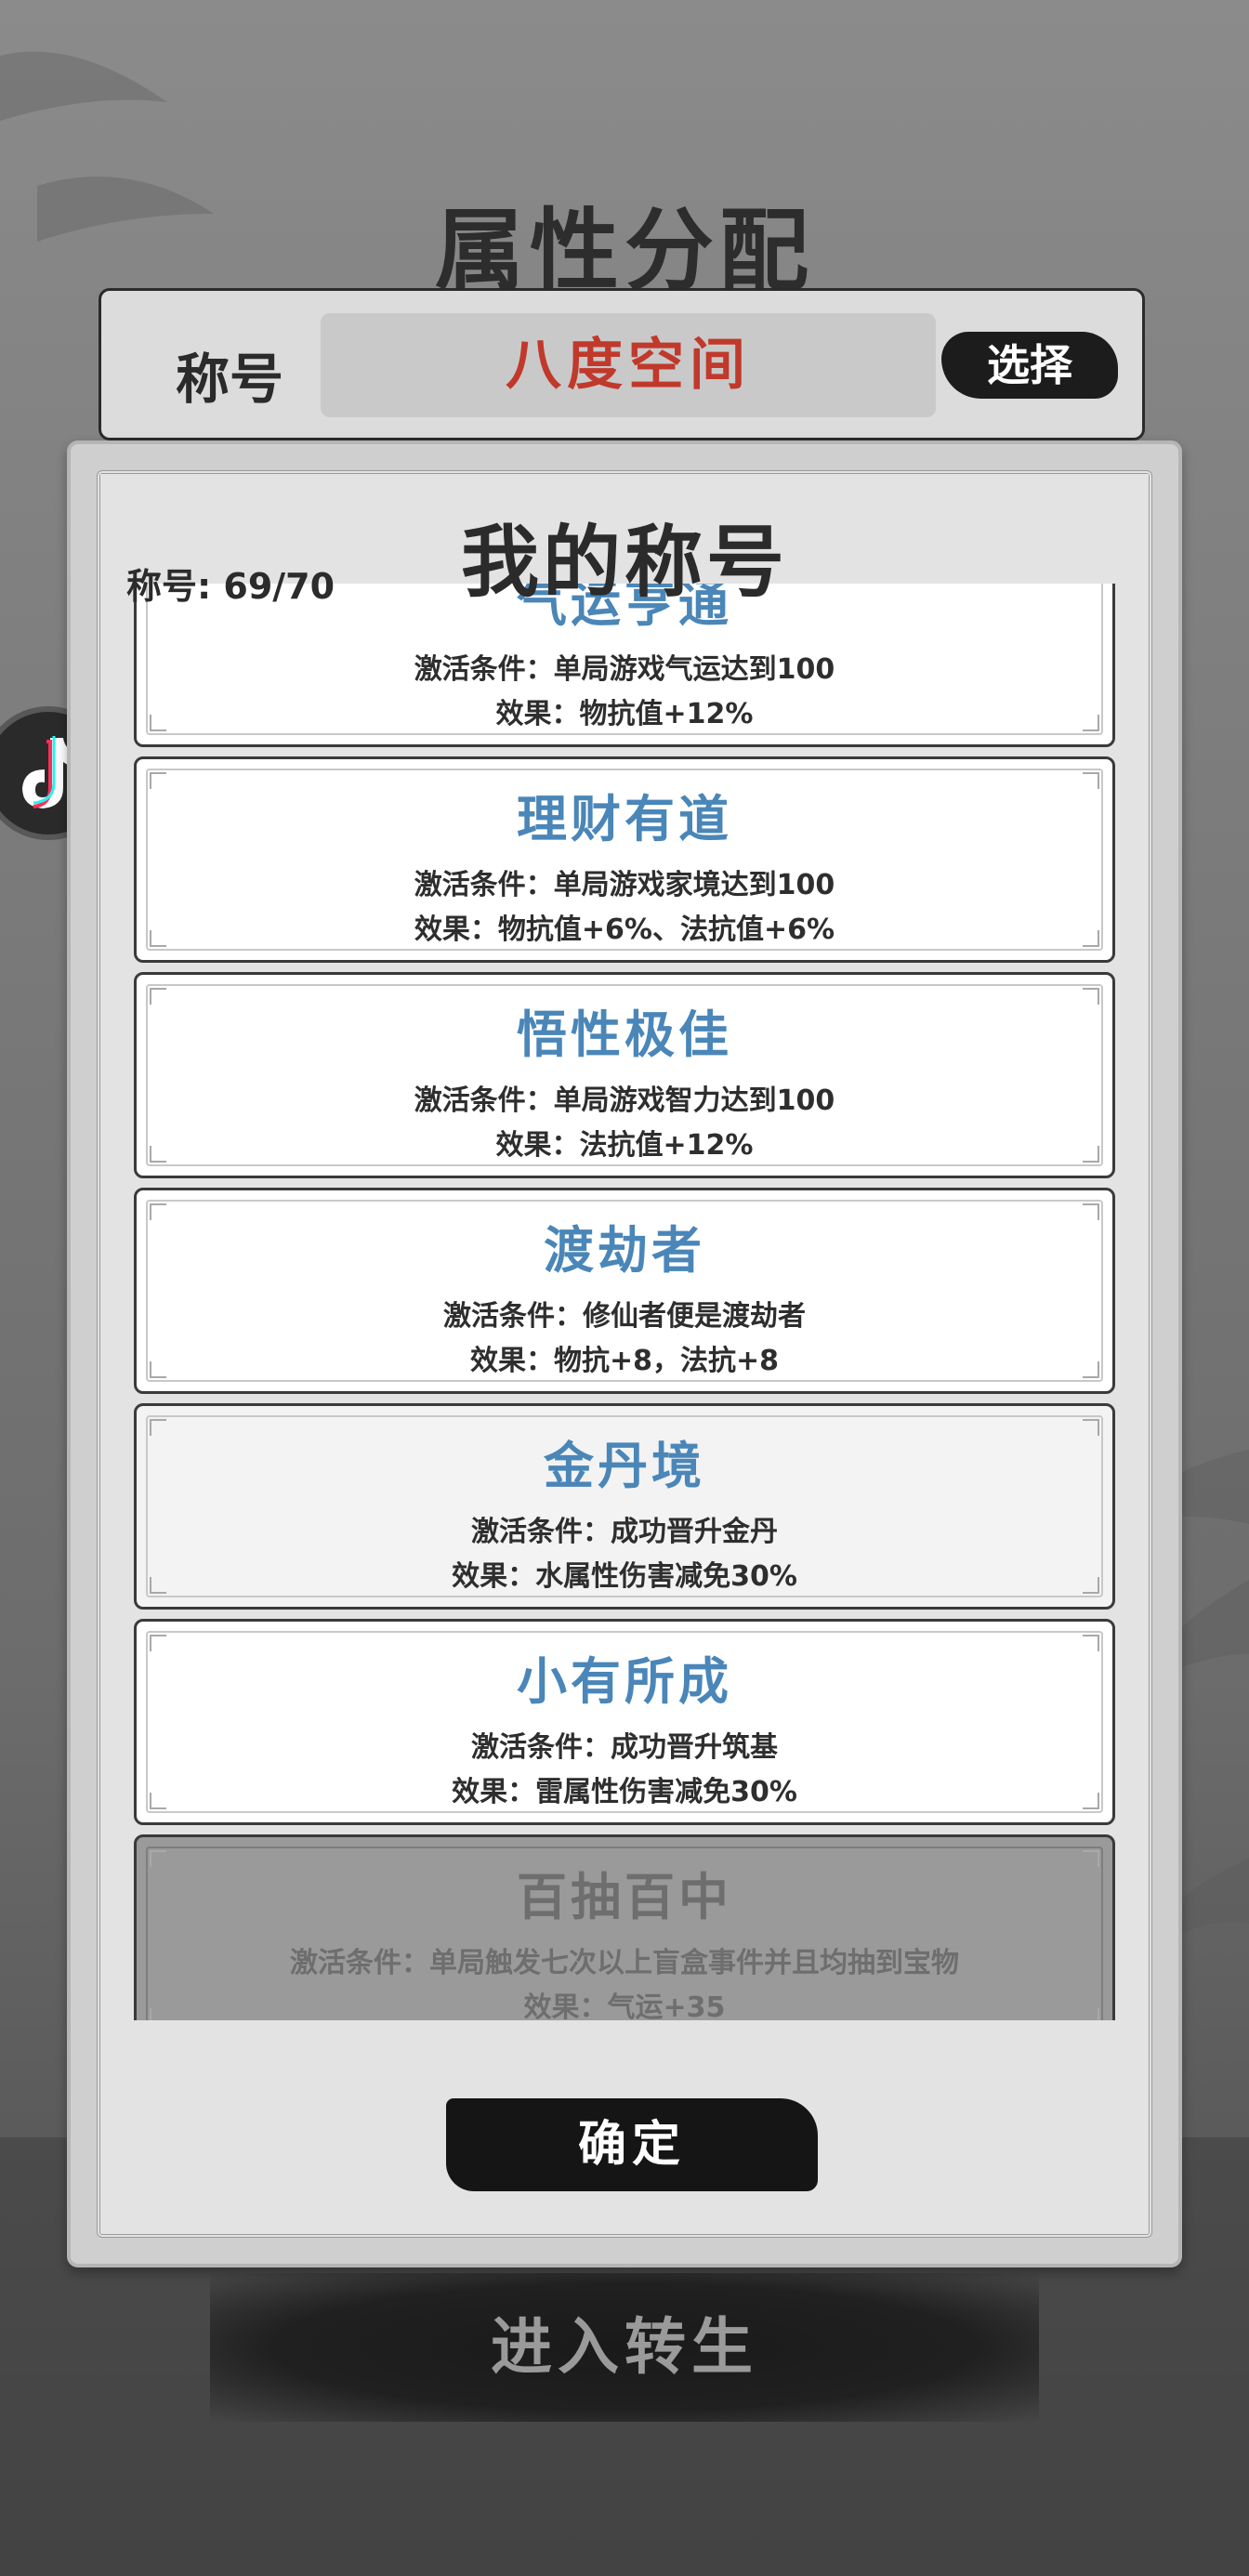  What do you see at coordinates (624, 1722) in the screenshot?
I see `title-card: 小有所成 激活条件：成功晋升筑基 效果：雷属性伤害减免30%` at bounding box center [624, 1722].